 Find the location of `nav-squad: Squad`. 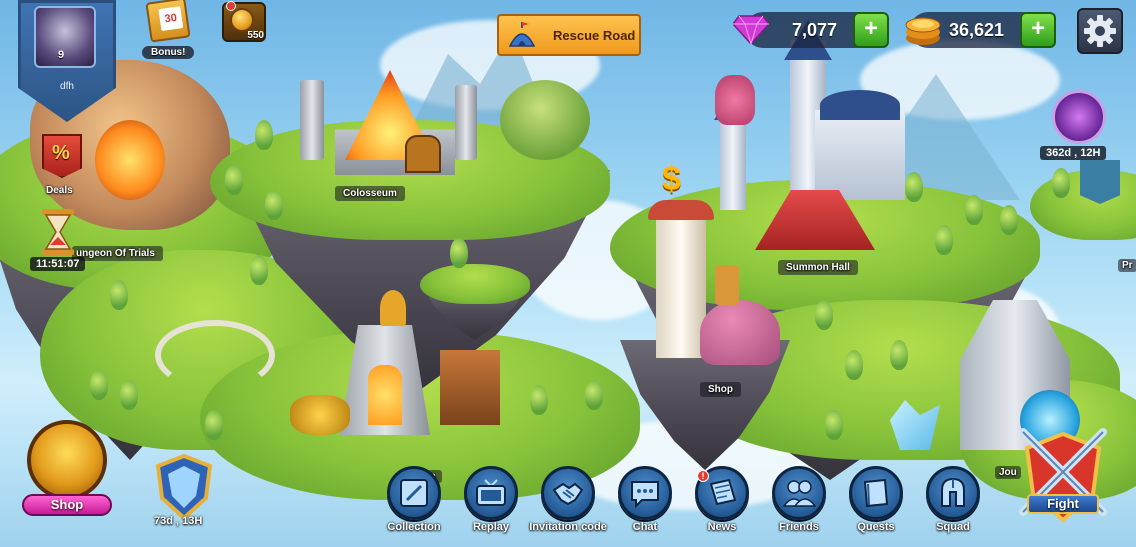

nav-squad: Squad is located at coordinates (953, 501).